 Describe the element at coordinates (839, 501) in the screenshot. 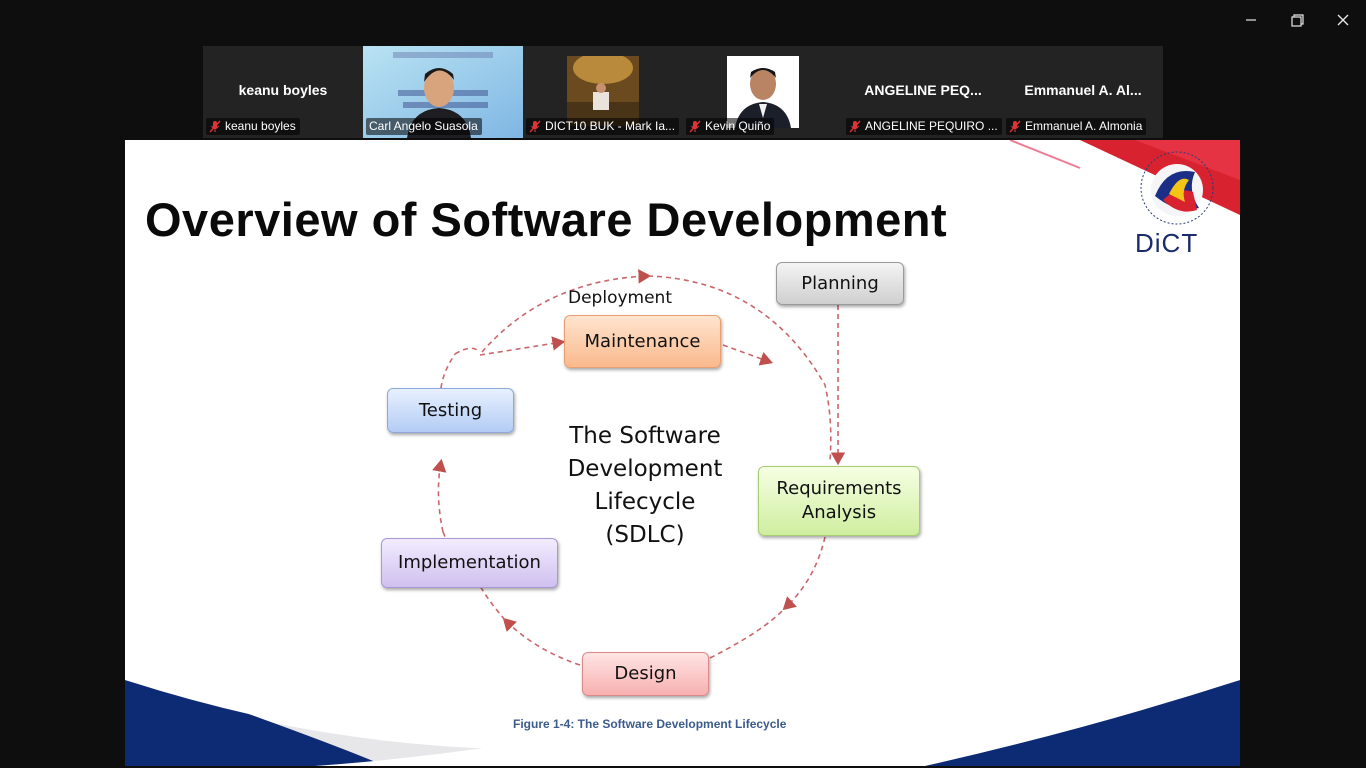

I see `stage-requirements-analysis: Requirements Analysis` at that location.